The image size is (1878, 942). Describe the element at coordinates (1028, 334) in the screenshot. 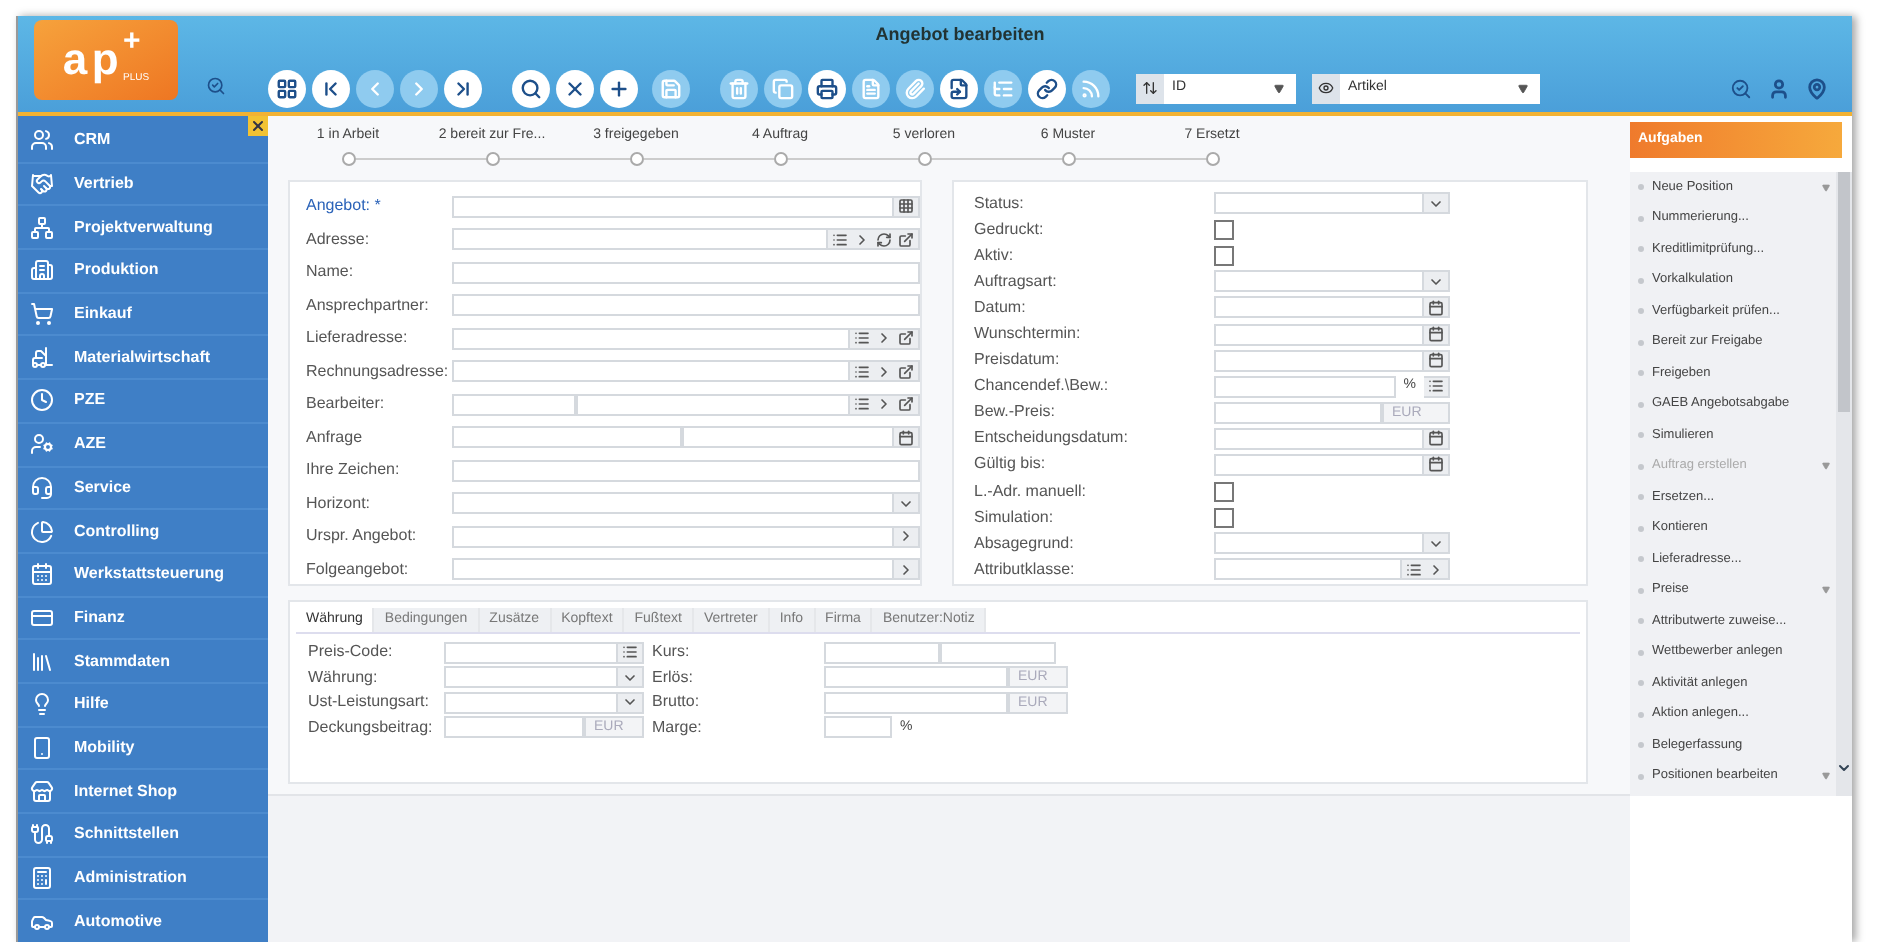

I see `field-label: Wunschtermin:` at that location.